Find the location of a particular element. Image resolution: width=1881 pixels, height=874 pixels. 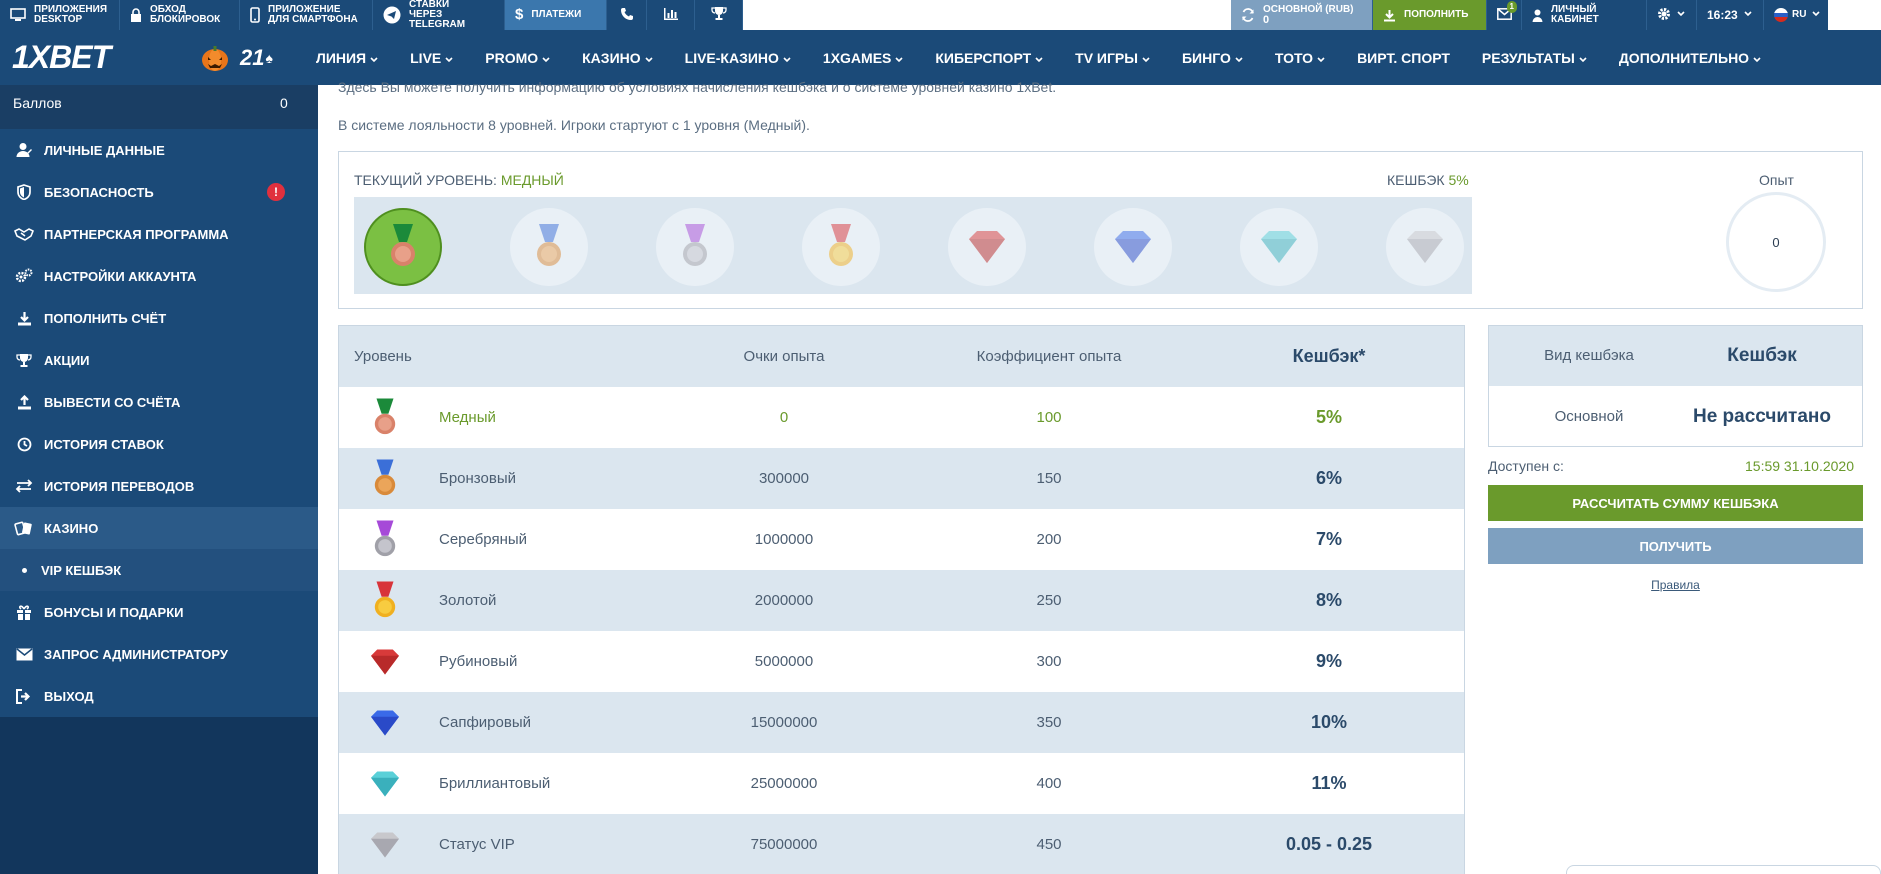

halloween-pumpkin-icon is located at coordinates (215, 58).